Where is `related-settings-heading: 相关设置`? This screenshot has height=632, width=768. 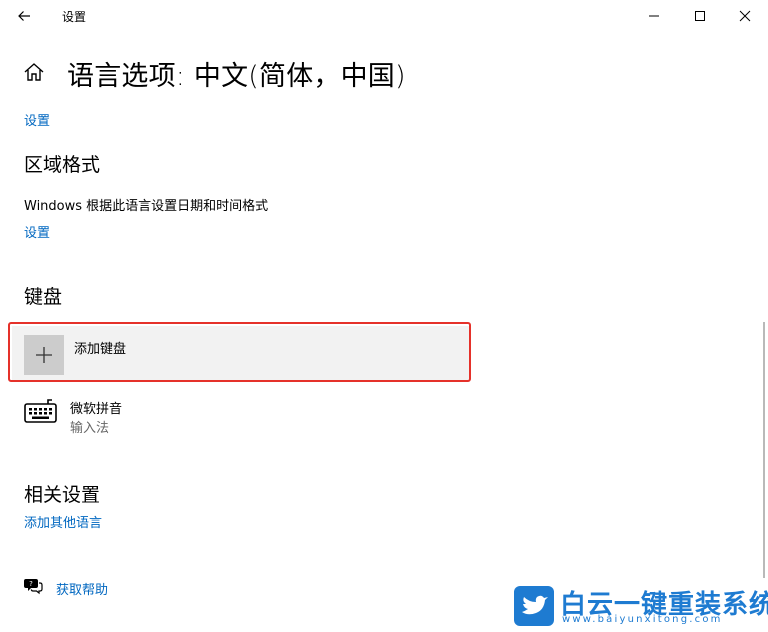 related-settings-heading: 相关设置 is located at coordinates (62, 495).